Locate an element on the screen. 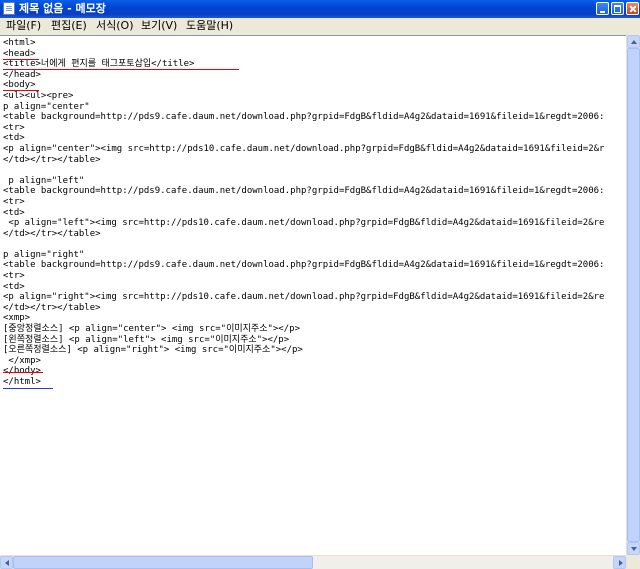  scroll-left-button is located at coordinates (6, 562).